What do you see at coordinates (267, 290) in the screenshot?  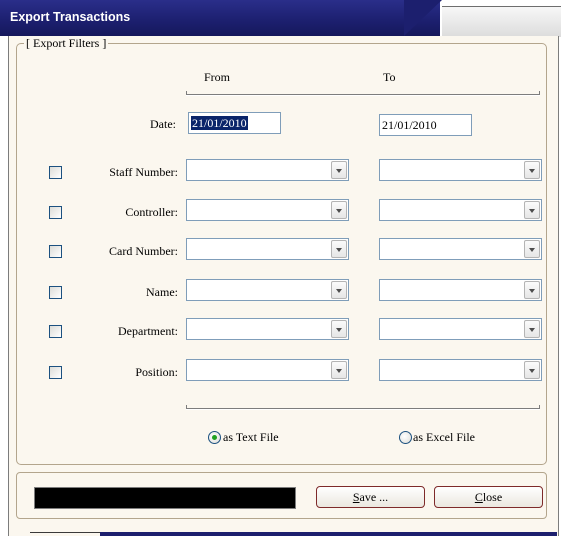 I see `name-from-combo` at bounding box center [267, 290].